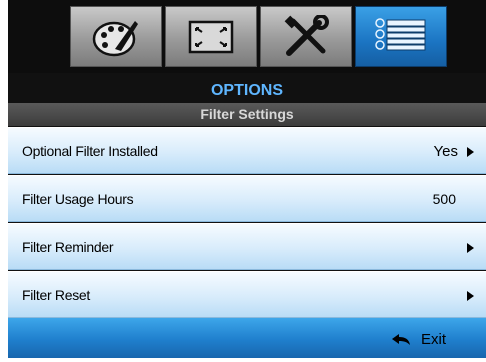  Describe the element at coordinates (433, 340) in the screenshot. I see `exit-button: Exit` at that location.